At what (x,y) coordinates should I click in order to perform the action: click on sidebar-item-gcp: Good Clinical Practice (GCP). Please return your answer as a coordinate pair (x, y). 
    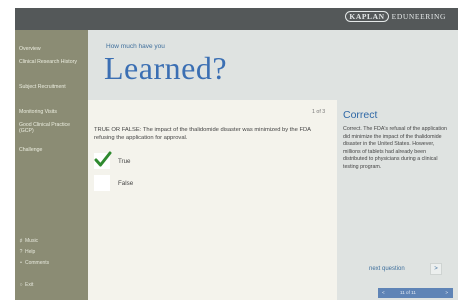
    Looking at the image, I should click on (52, 128).